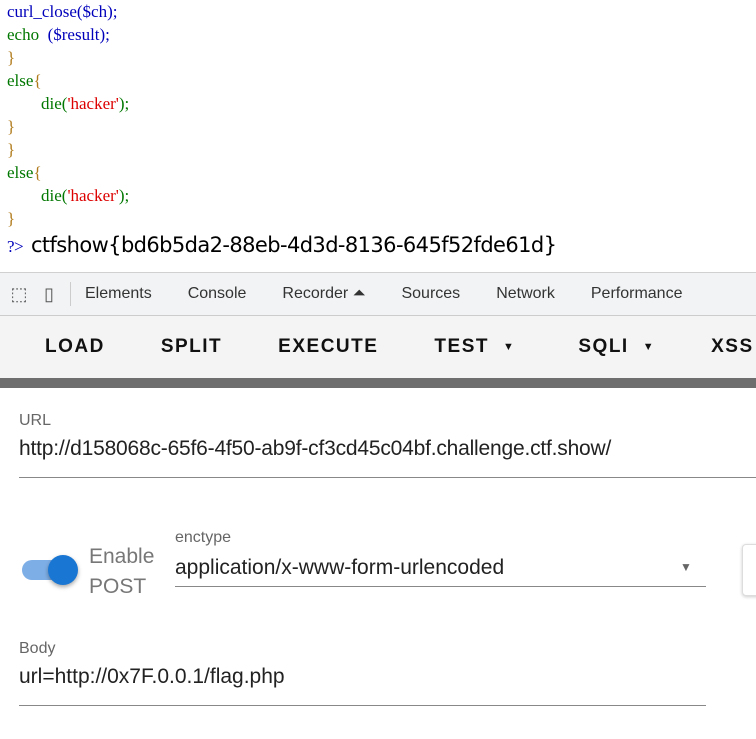 The height and width of the screenshot is (739, 756). Describe the element at coordinates (449, 347) in the screenshot. I see `test-dropdown: TEST ▼` at that location.